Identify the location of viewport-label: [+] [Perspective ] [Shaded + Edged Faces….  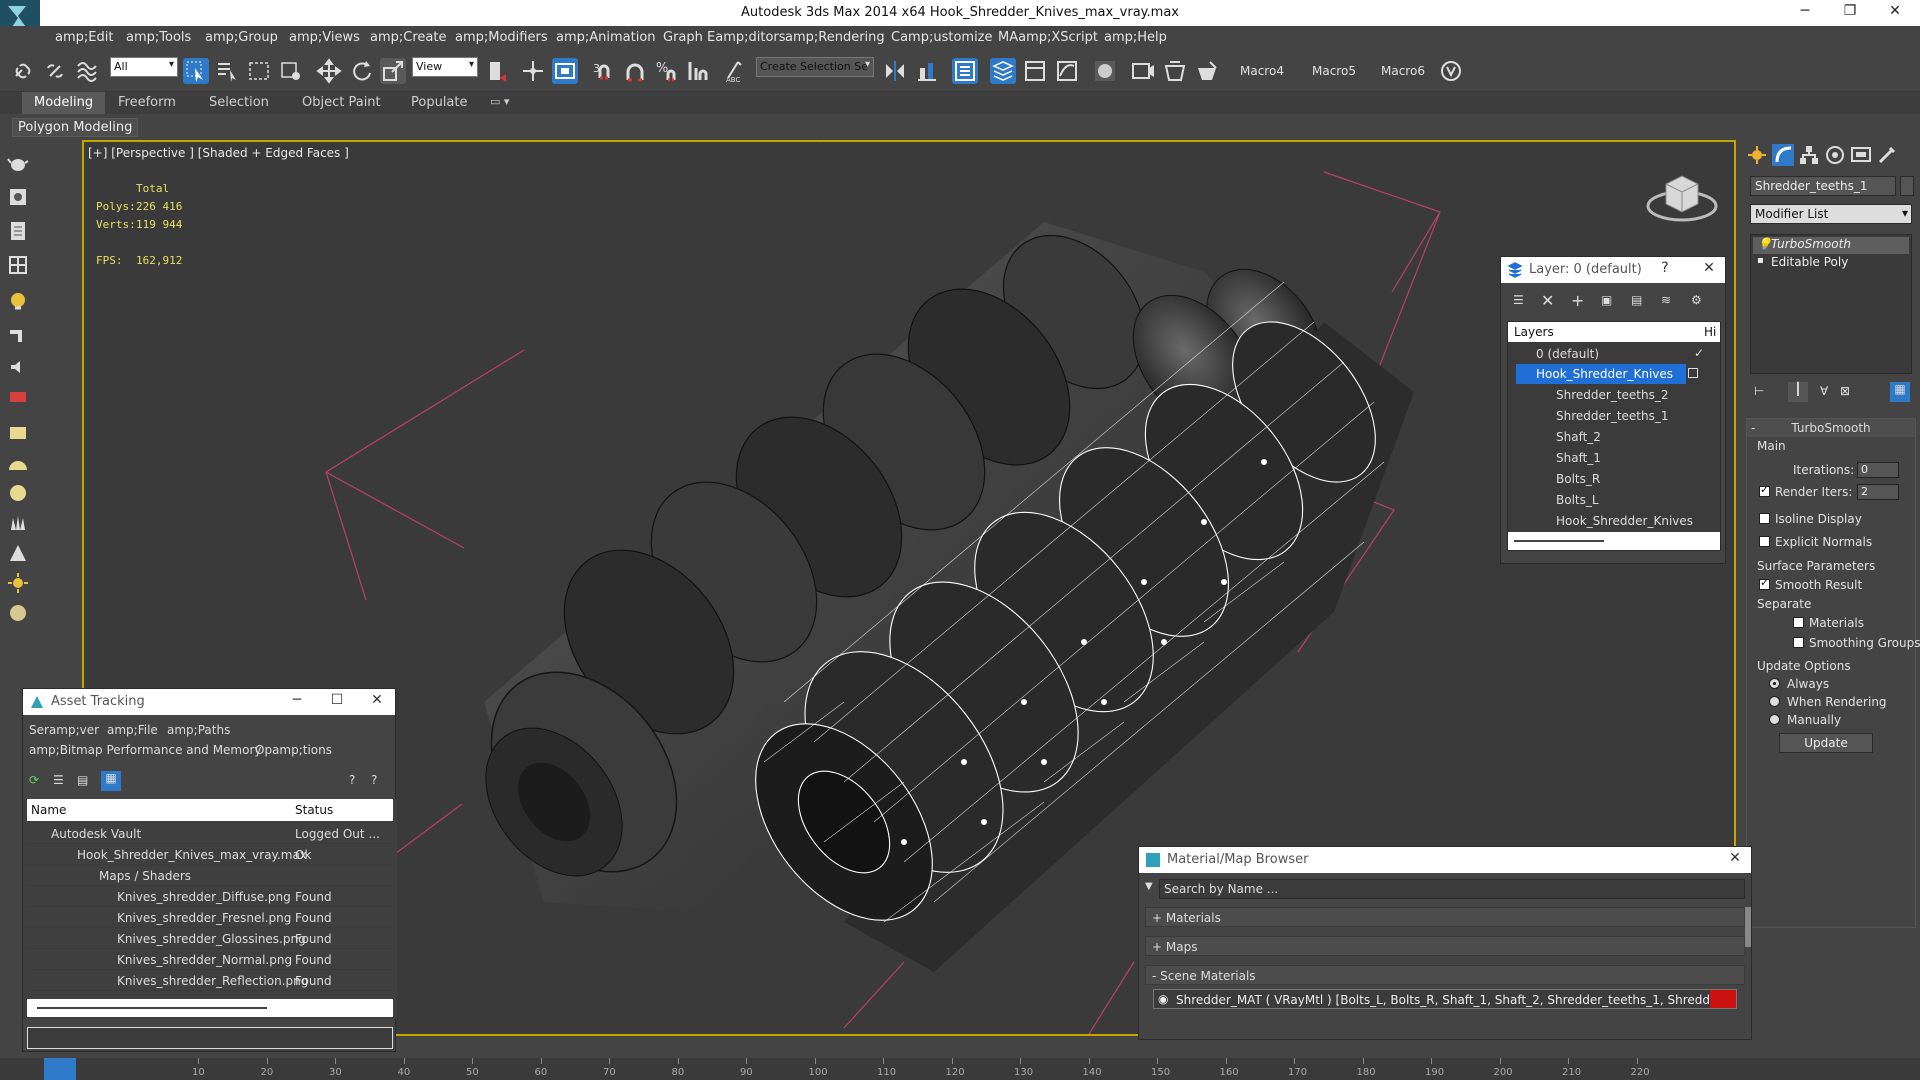
(218, 153).